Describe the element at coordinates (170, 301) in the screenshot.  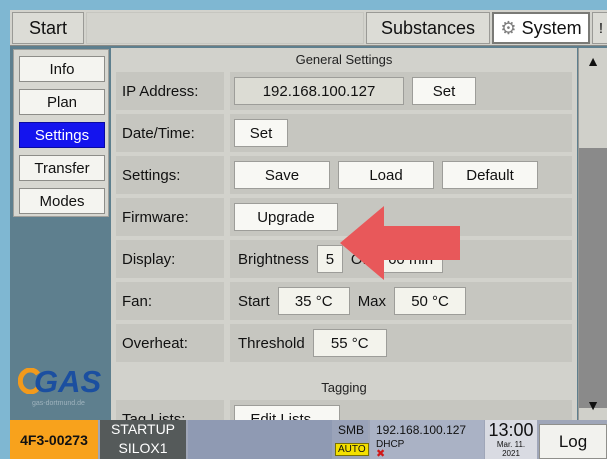
I see `fan-label: Fan:` at that location.